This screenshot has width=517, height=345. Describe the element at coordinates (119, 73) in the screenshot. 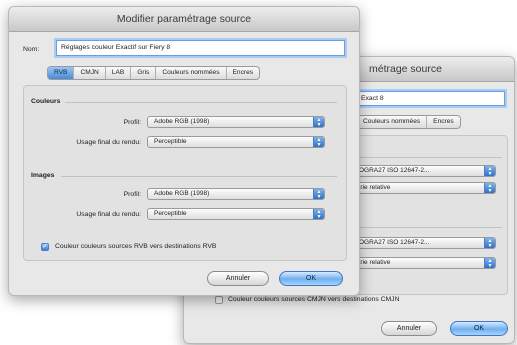

I see `tab-lab: LAB` at that location.